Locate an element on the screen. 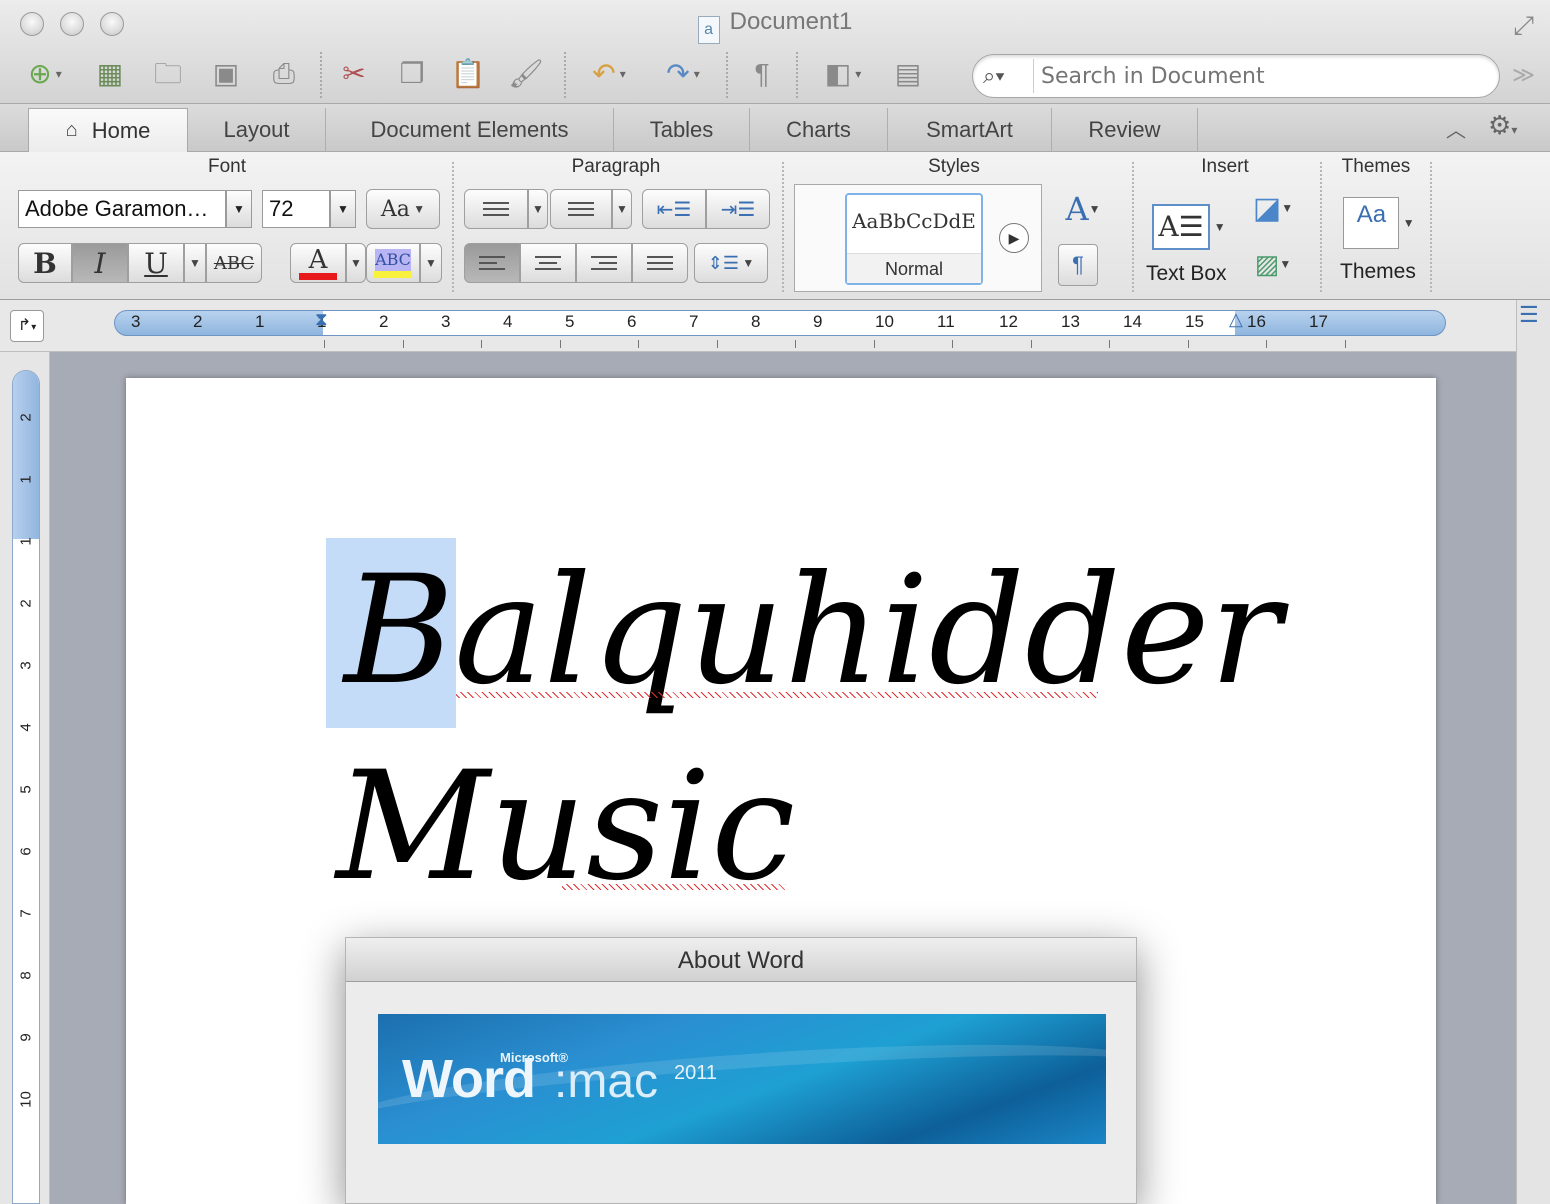  change-case-button: Aa ▼ is located at coordinates (403, 209).